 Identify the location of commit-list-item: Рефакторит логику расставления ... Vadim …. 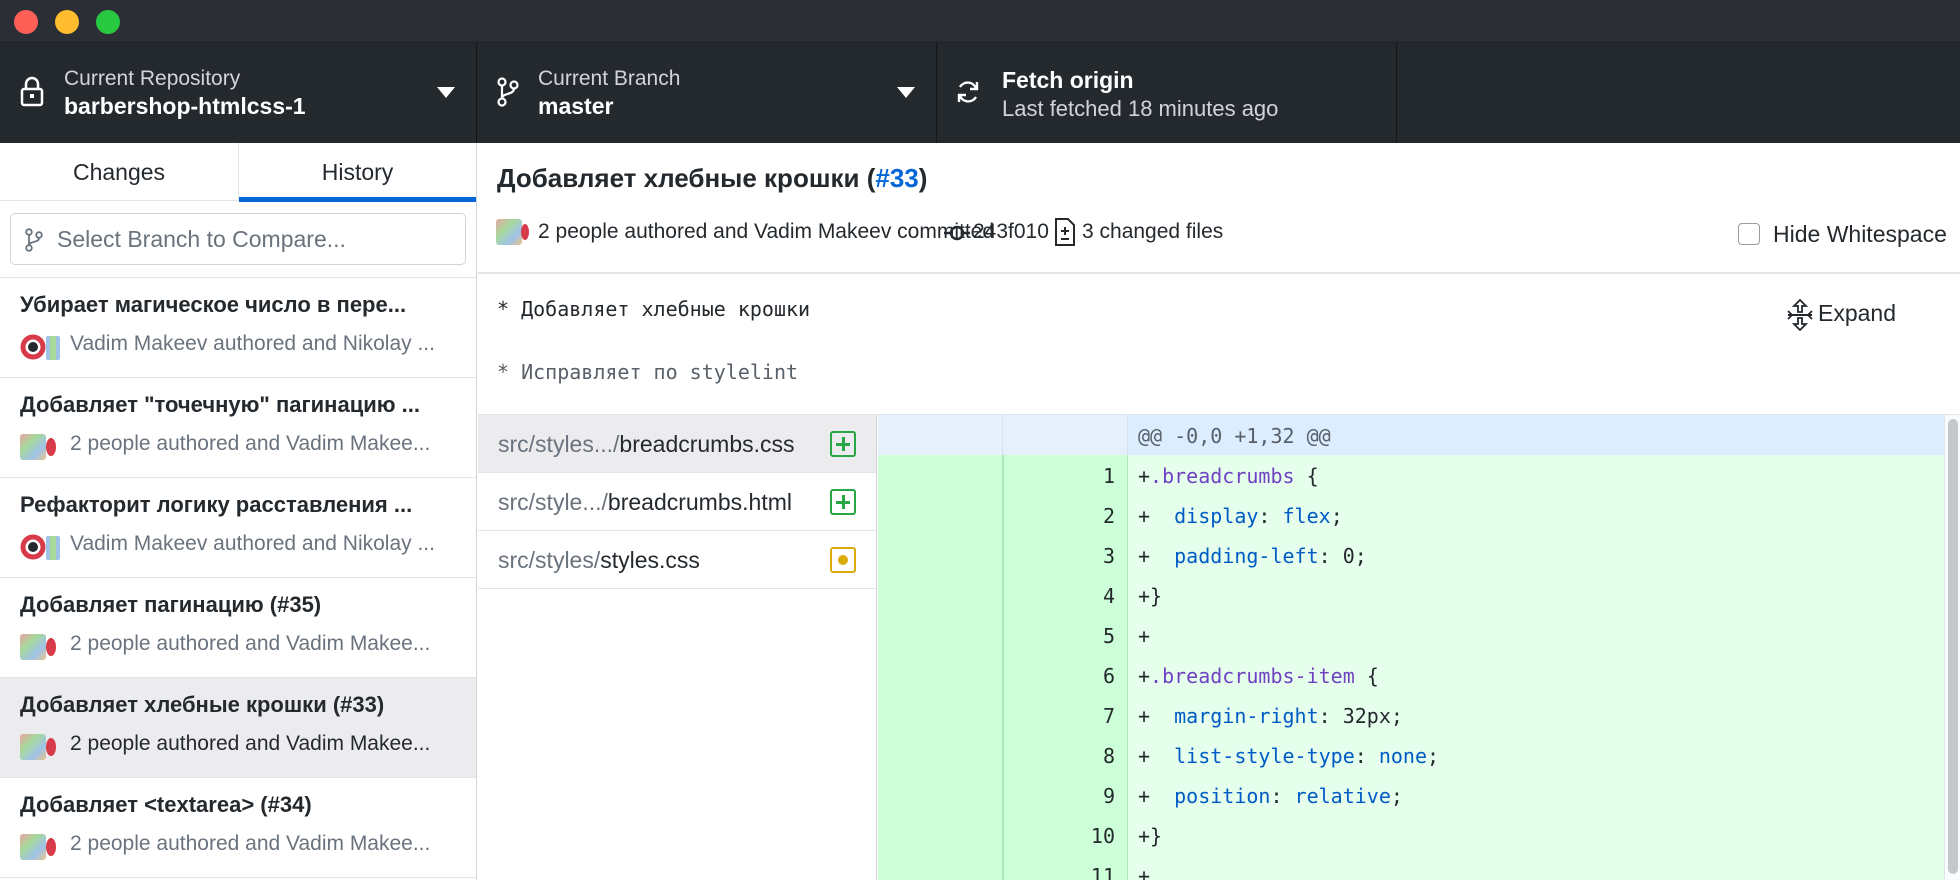
(238, 528).